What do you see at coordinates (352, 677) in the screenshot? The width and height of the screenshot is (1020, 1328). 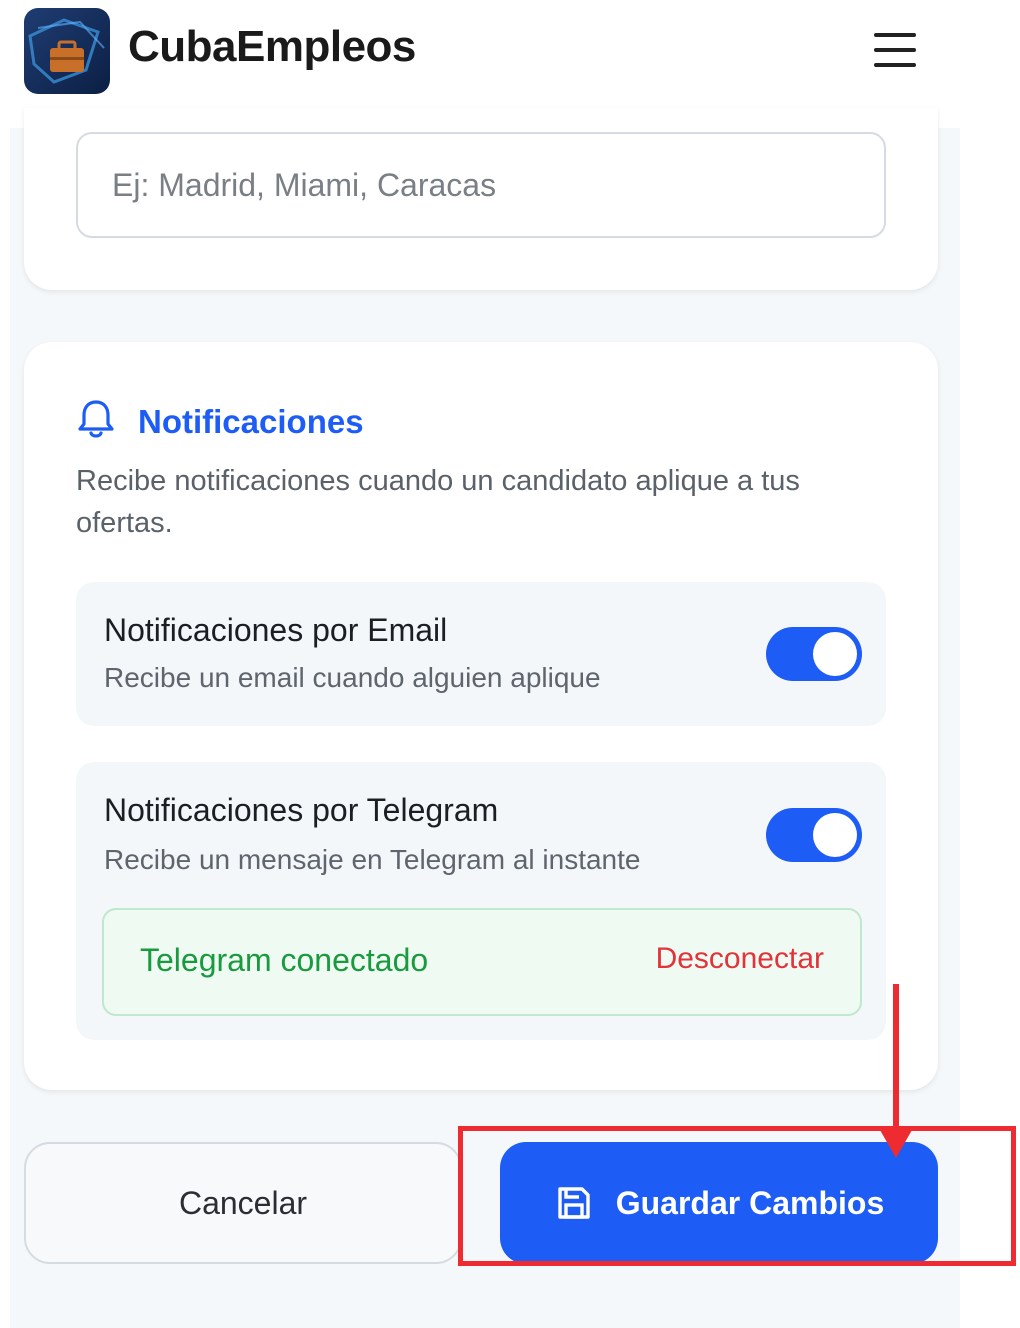 I see `email-option-subtitle: Recibe un email cuando alguien aplique` at bounding box center [352, 677].